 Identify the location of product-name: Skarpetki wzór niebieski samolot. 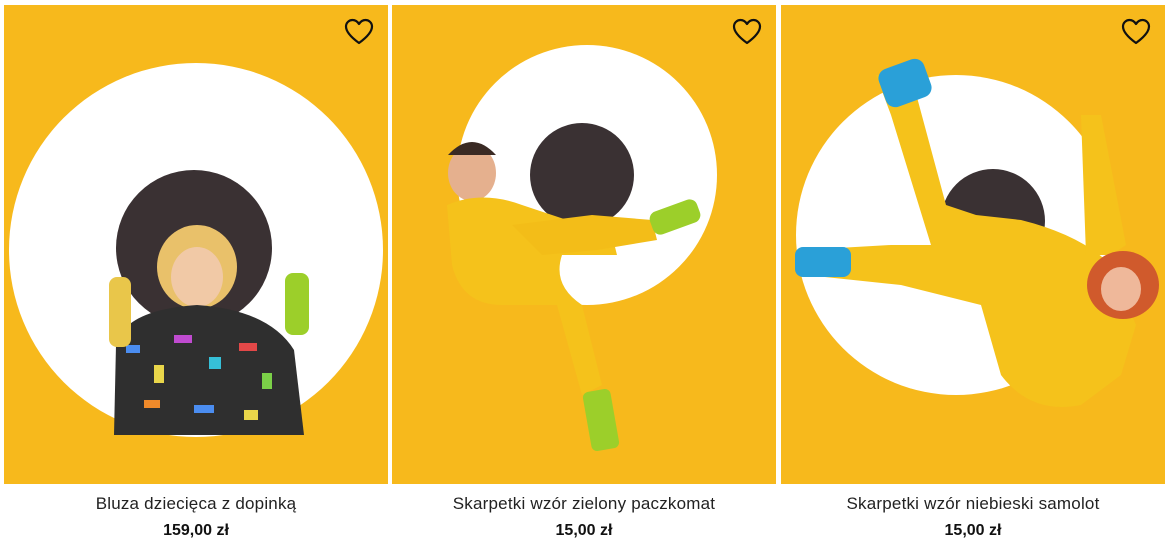
(973, 504).